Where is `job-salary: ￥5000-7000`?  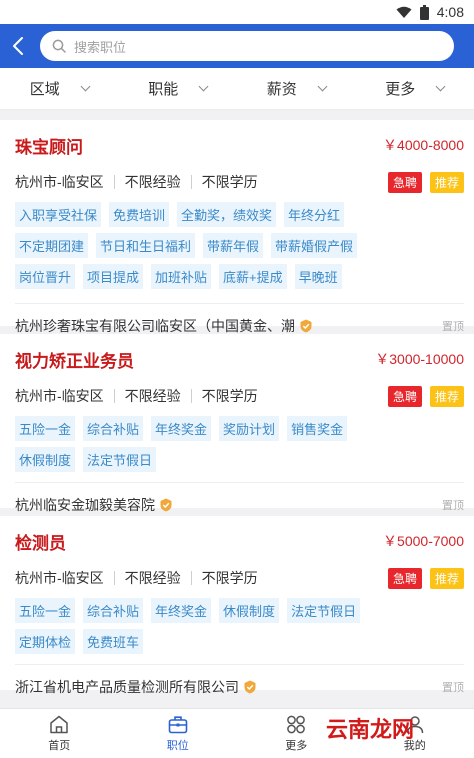
job-salary: ￥5000-7000 is located at coordinates (423, 541).